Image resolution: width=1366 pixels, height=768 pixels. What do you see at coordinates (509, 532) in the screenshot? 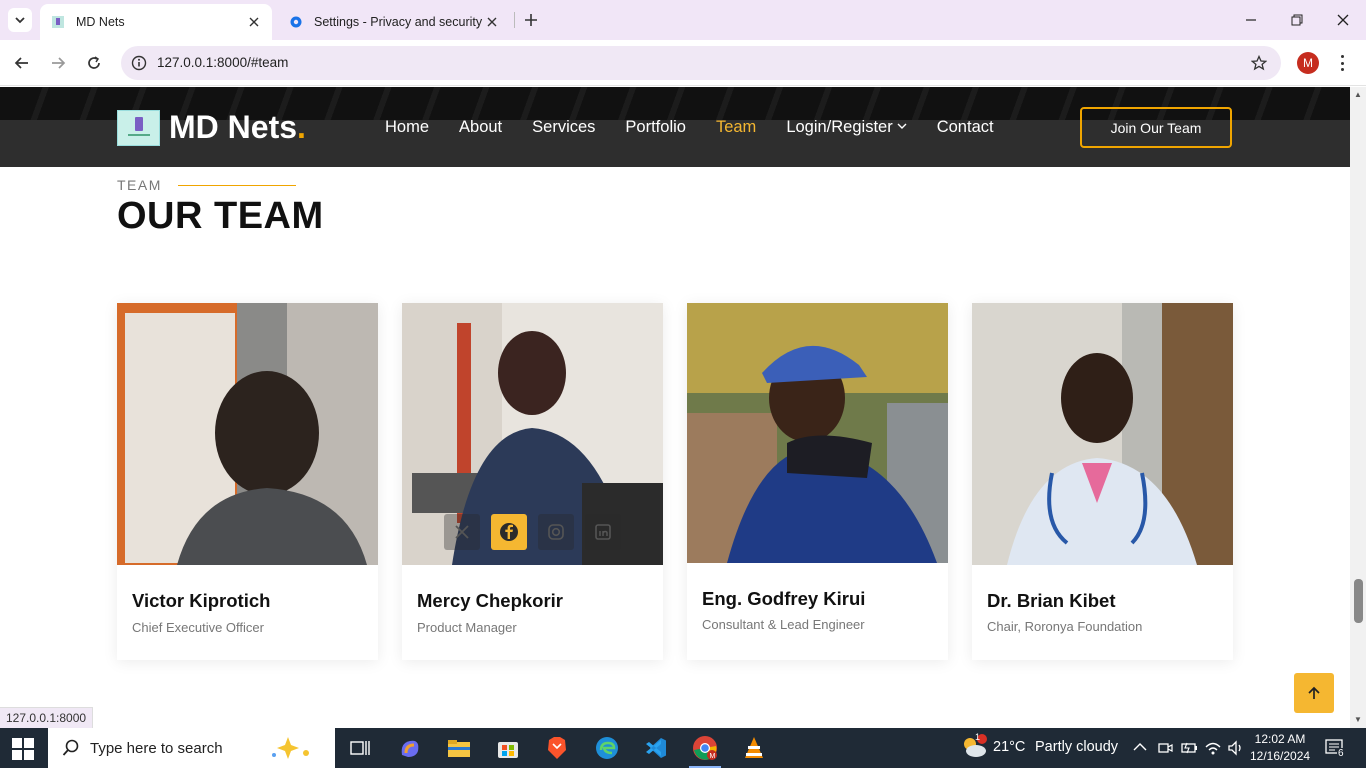
I see `facebook-icon` at bounding box center [509, 532].